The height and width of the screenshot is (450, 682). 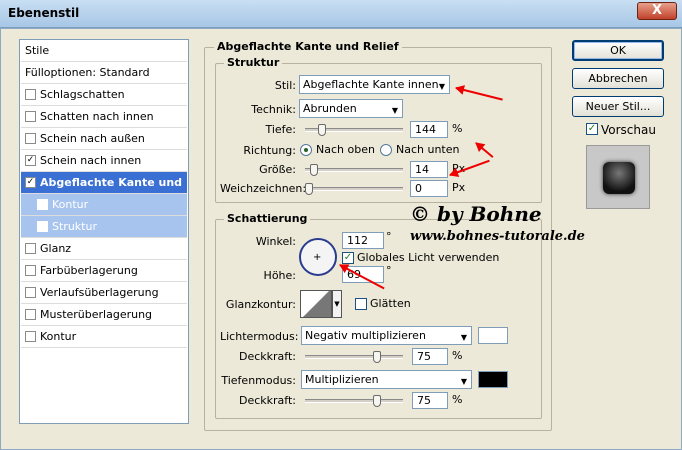 I want to click on highlight-color-swatch, so click(x=493, y=335).